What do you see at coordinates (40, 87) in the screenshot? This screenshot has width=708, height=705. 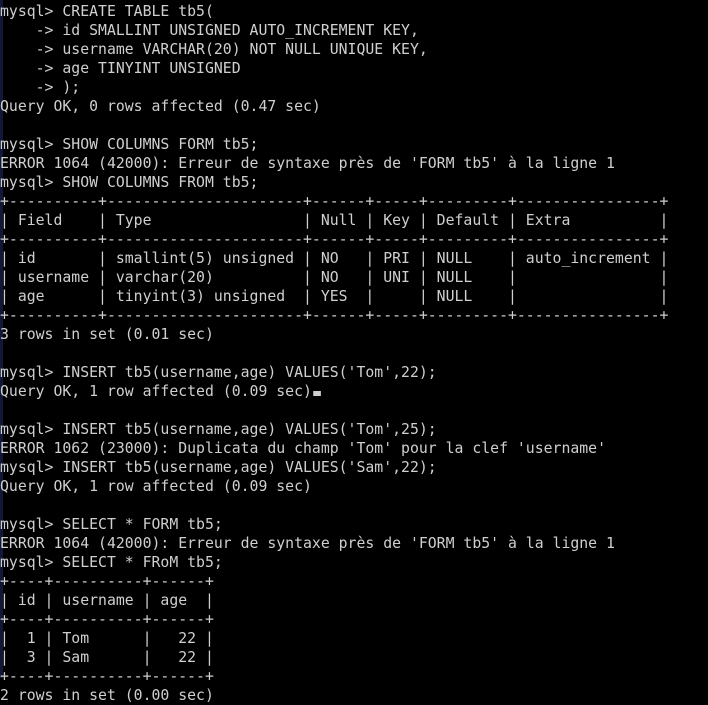 I see `terminal-line: -> );` at bounding box center [40, 87].